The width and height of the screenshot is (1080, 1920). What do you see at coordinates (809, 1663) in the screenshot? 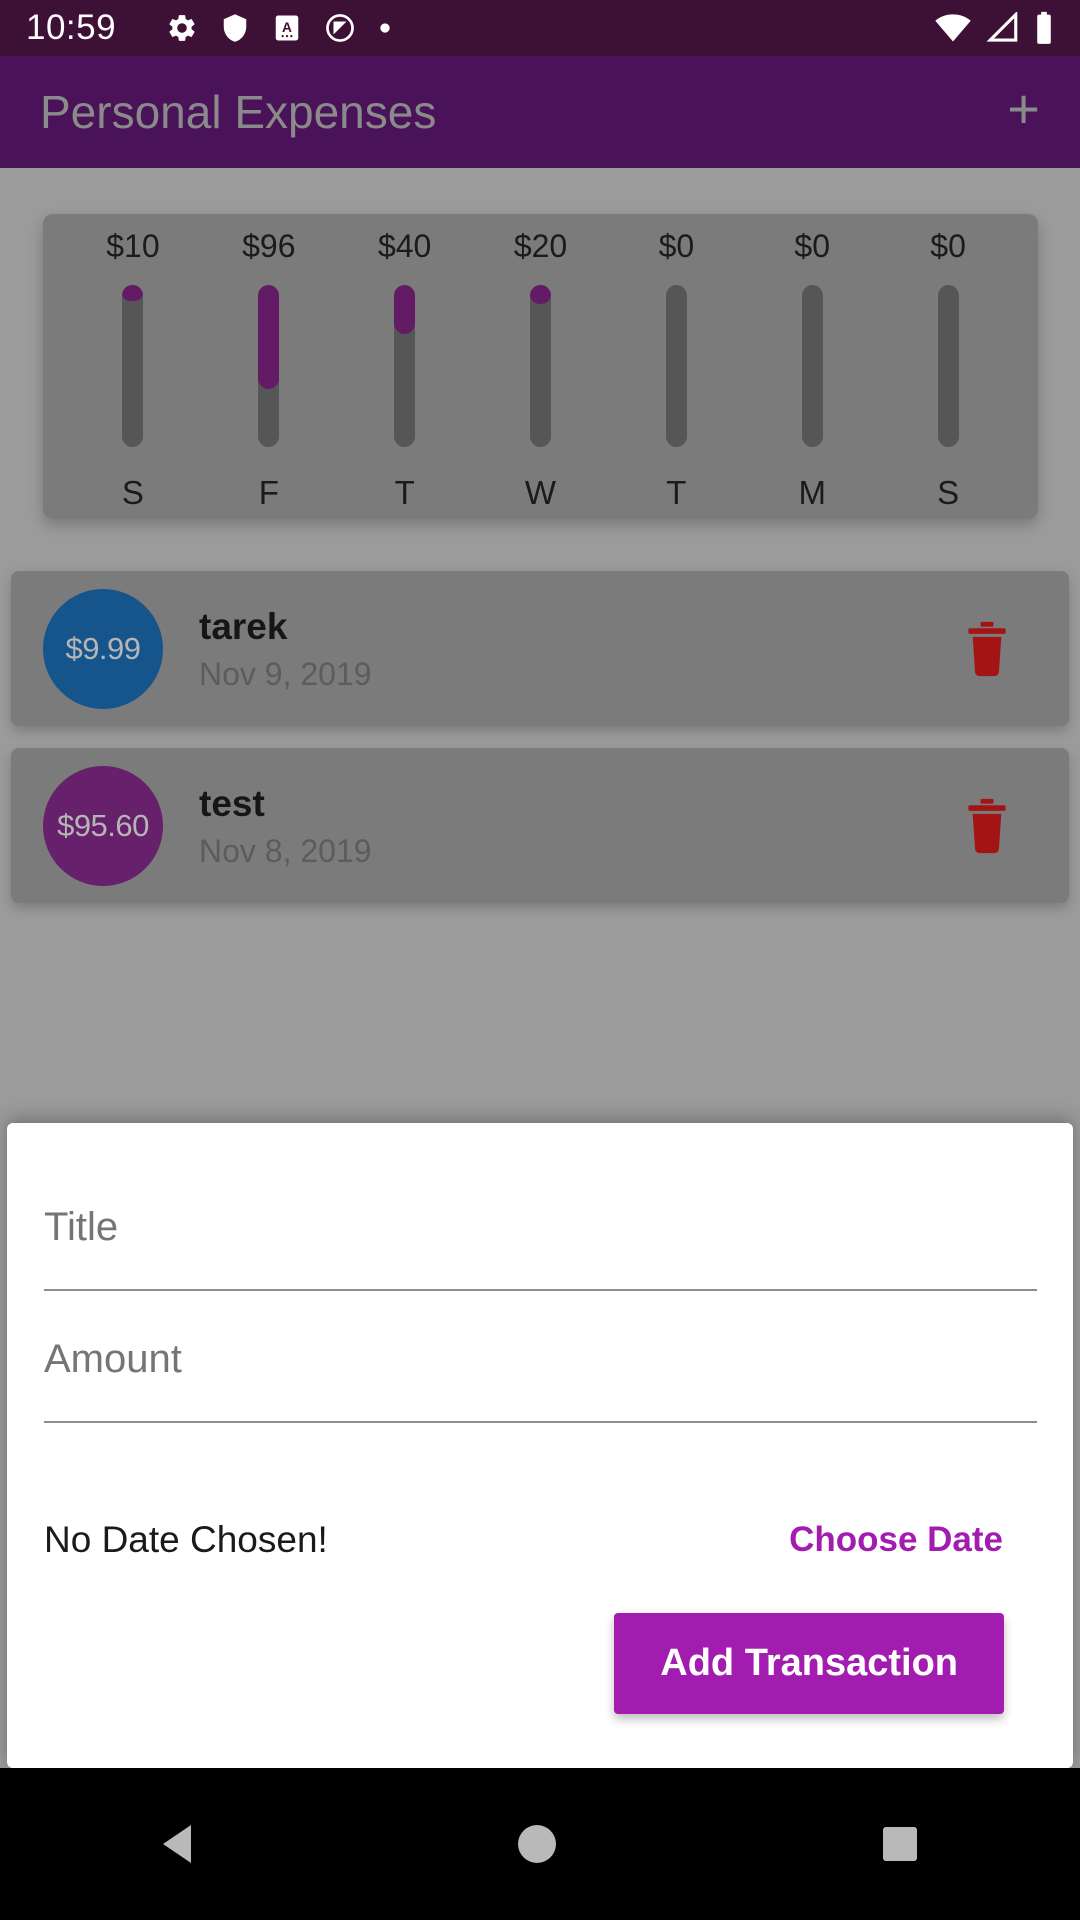
I see `add-transaction-button: Add Transaction` at bounding box center [809, 1663].